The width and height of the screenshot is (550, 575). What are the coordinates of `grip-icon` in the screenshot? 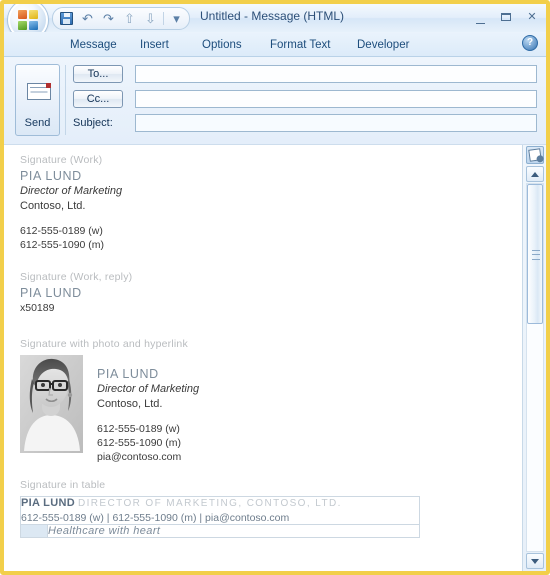 It's located at (536, 255).